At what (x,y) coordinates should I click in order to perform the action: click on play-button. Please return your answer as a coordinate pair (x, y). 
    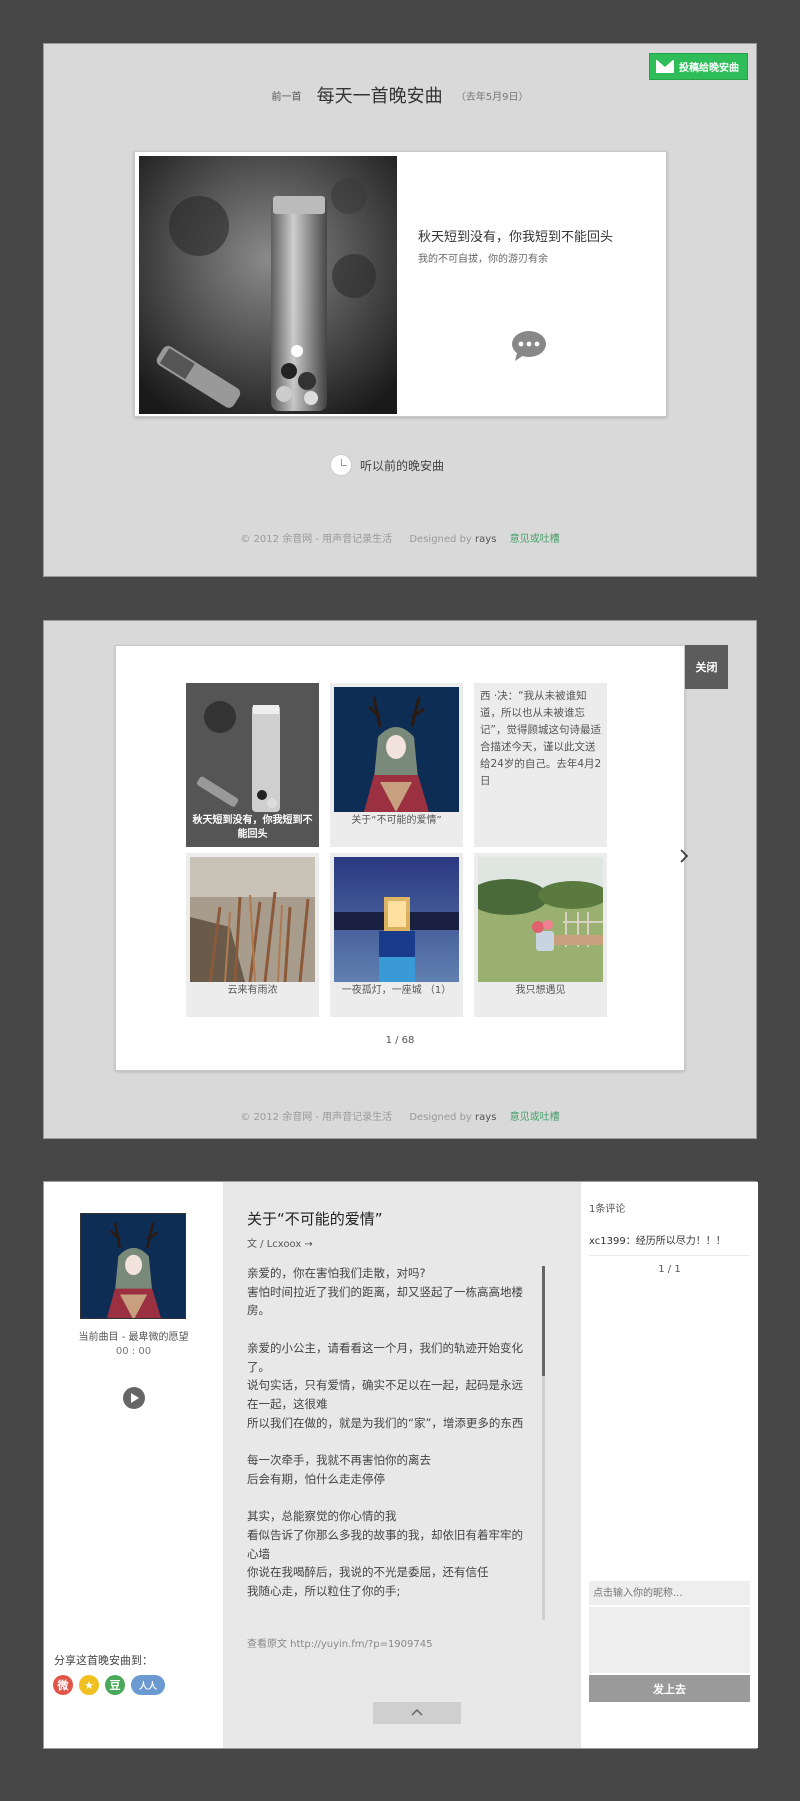
    Looking at the image, I should click on (134, 1398).